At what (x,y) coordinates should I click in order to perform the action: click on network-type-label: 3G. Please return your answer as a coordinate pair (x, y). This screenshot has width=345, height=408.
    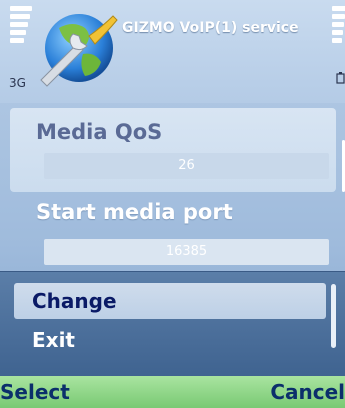
    Looking at the image, I should click on (17, 83).